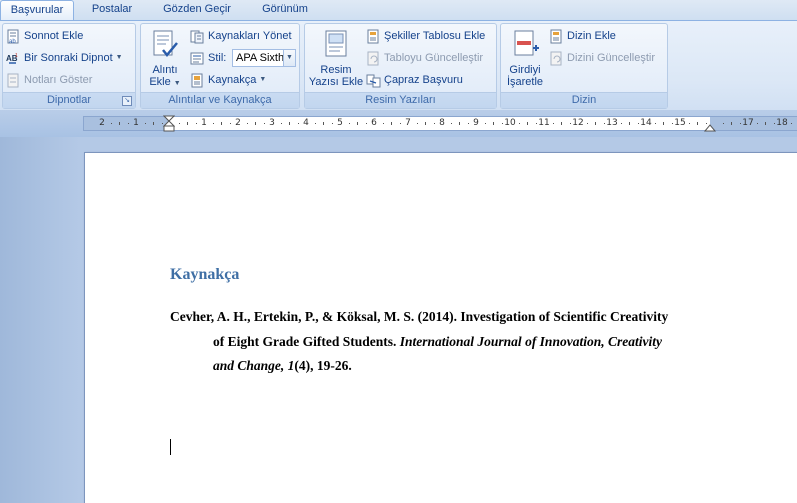  I want to click on show-notes-button: Notları Göster, so click(49, 80).